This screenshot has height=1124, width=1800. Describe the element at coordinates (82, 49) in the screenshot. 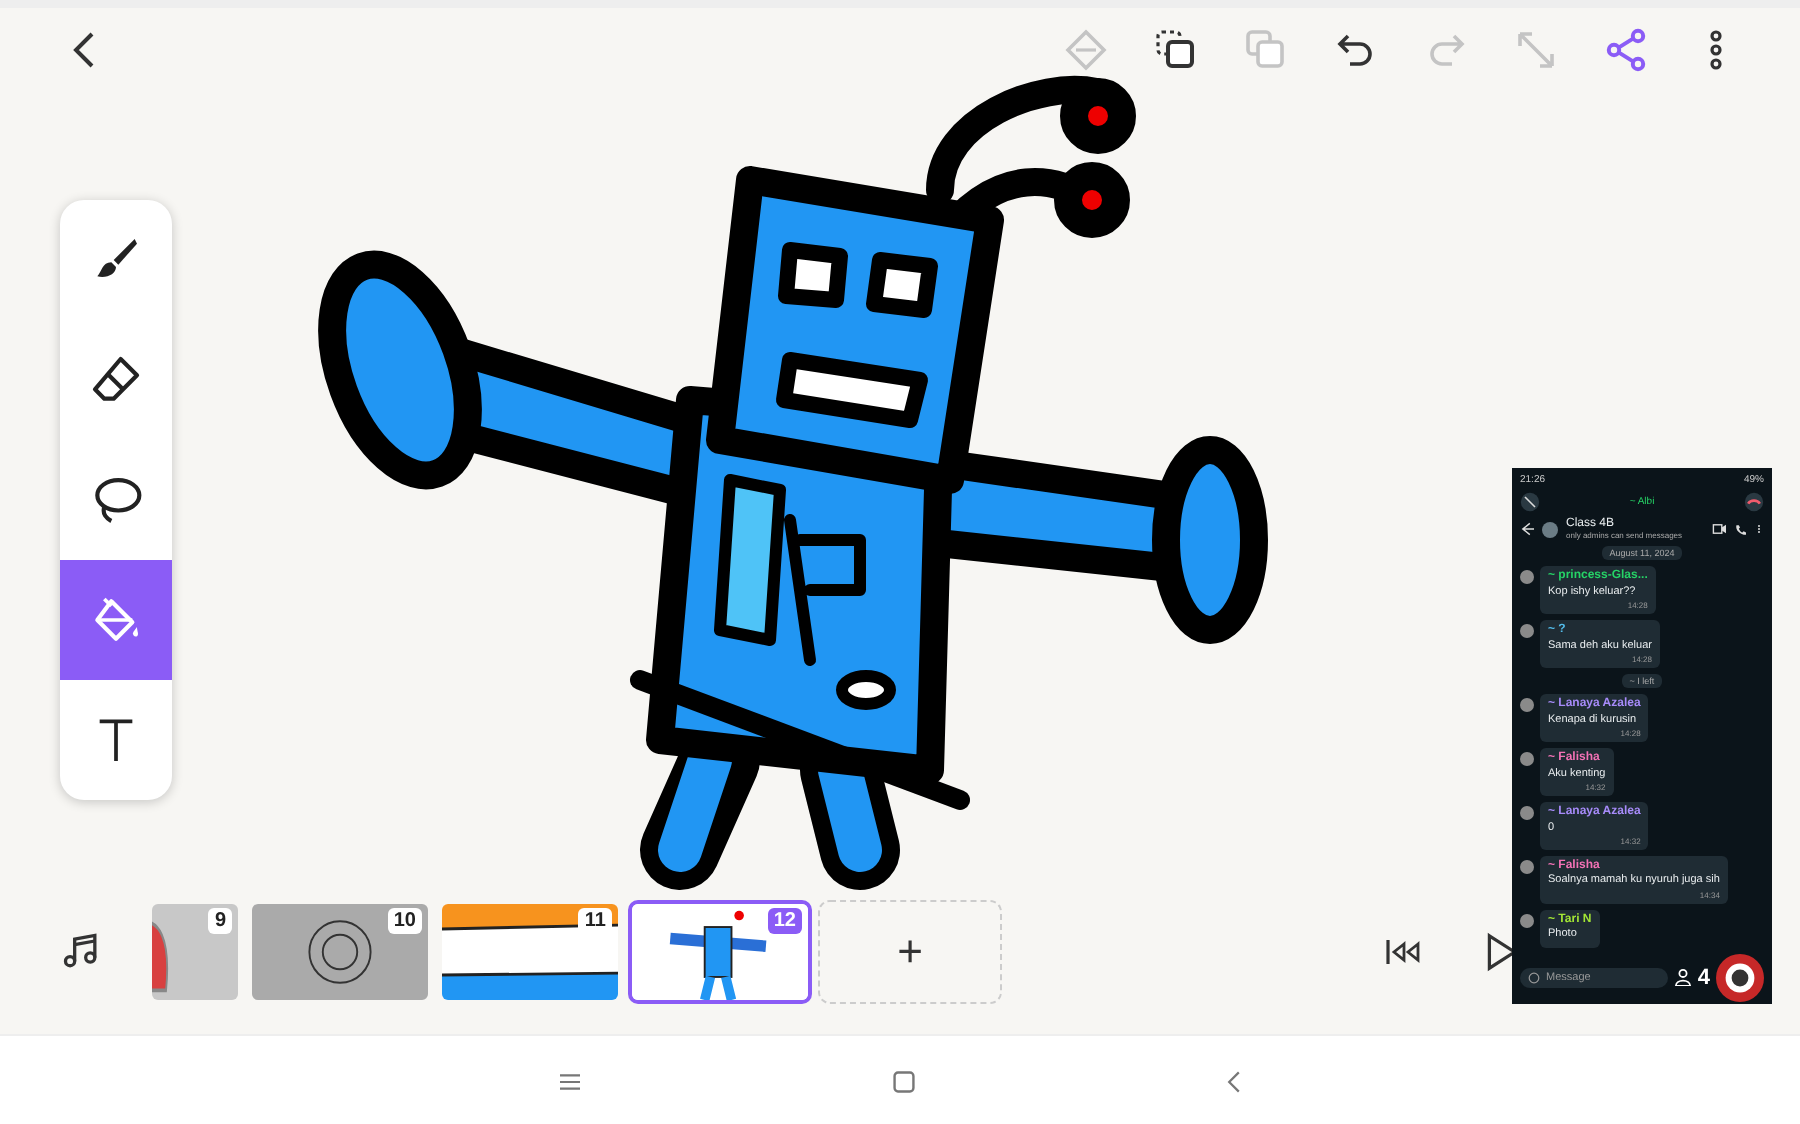

I see `back-icon` at that location.